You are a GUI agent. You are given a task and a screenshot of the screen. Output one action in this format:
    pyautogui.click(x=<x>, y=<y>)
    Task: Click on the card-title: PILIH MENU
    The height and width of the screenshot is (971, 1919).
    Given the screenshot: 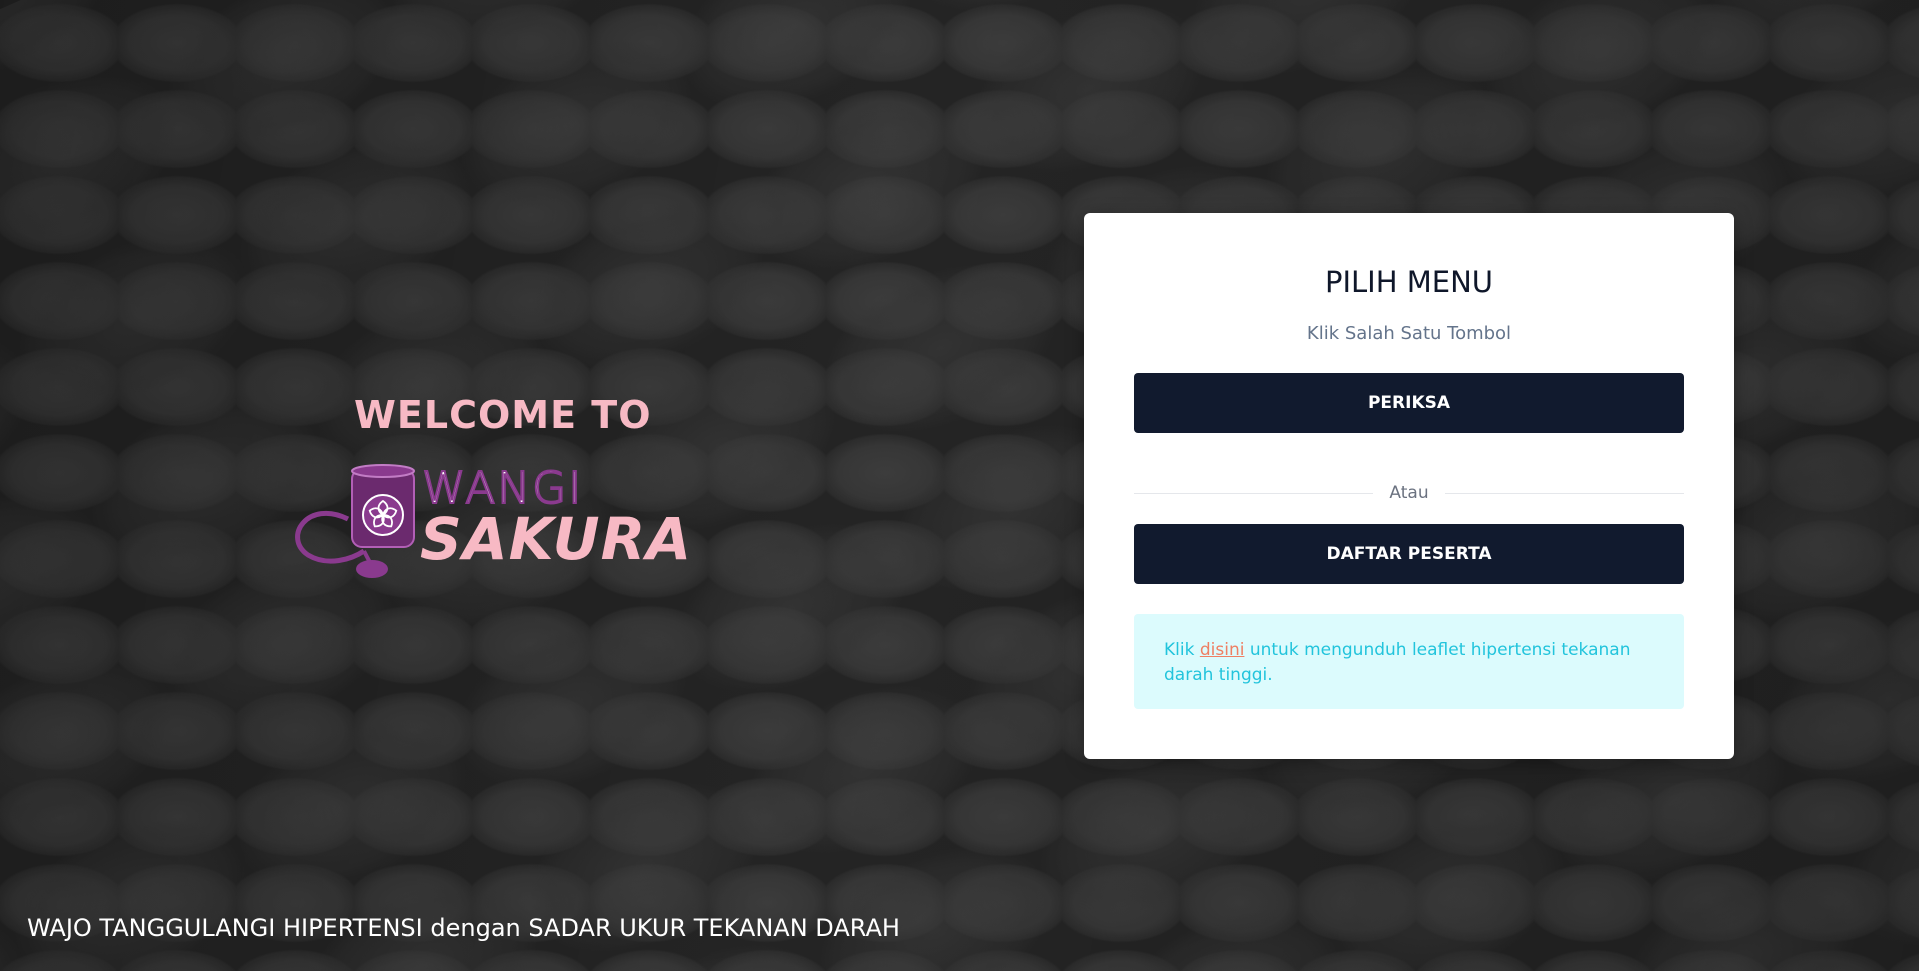 What is the action you would take?
    pyautogui.click(x=1409, y=282)
    